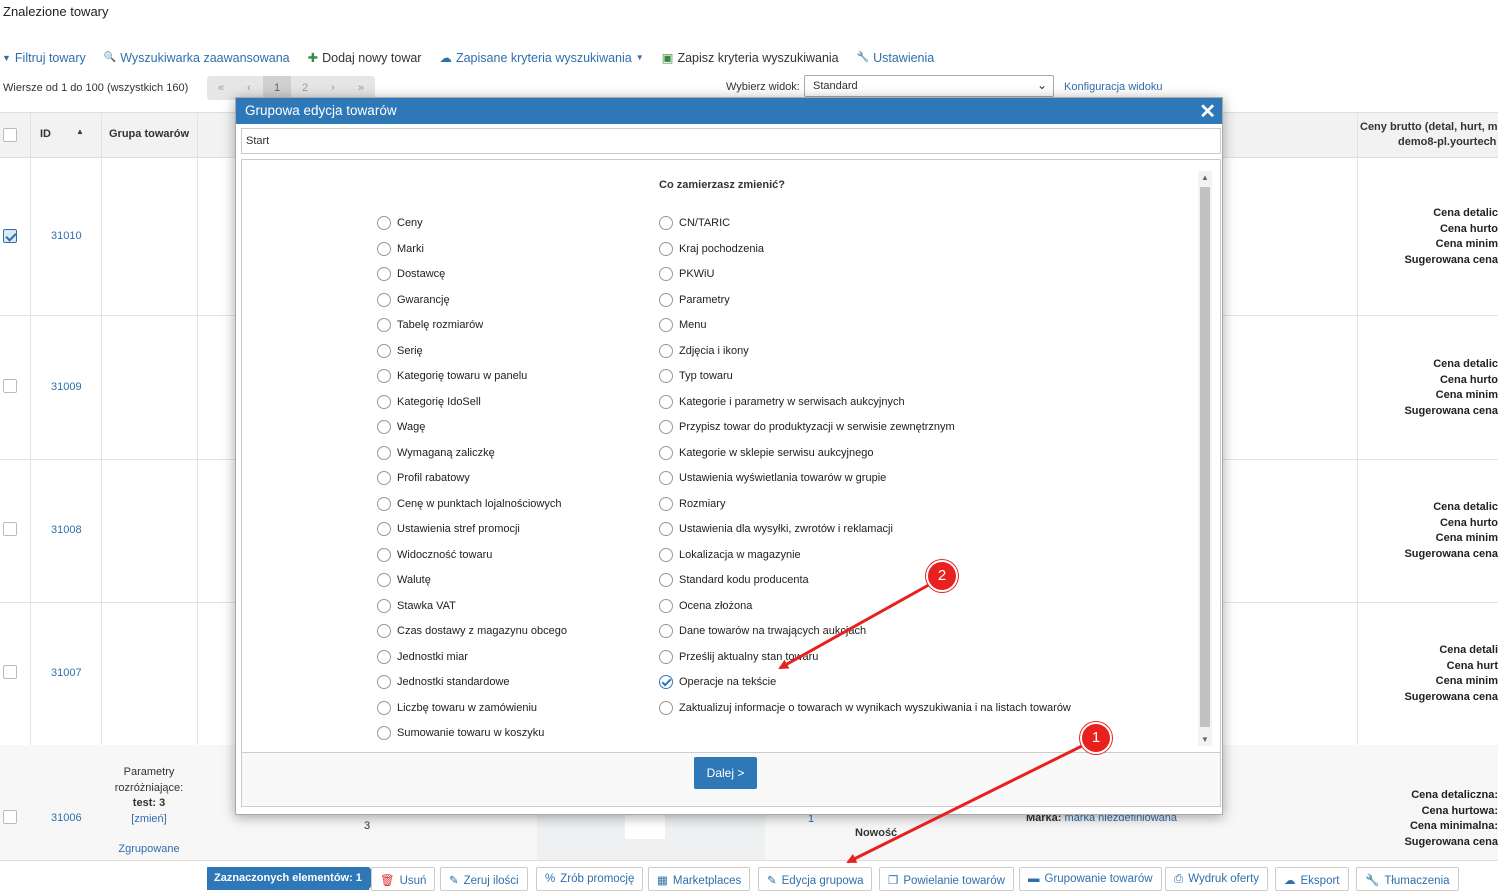 This screenshot has width=1498, height=895. Describe the element at coordinates (933, 722) in the screenshot. I see `annotation-arrows` at that location.